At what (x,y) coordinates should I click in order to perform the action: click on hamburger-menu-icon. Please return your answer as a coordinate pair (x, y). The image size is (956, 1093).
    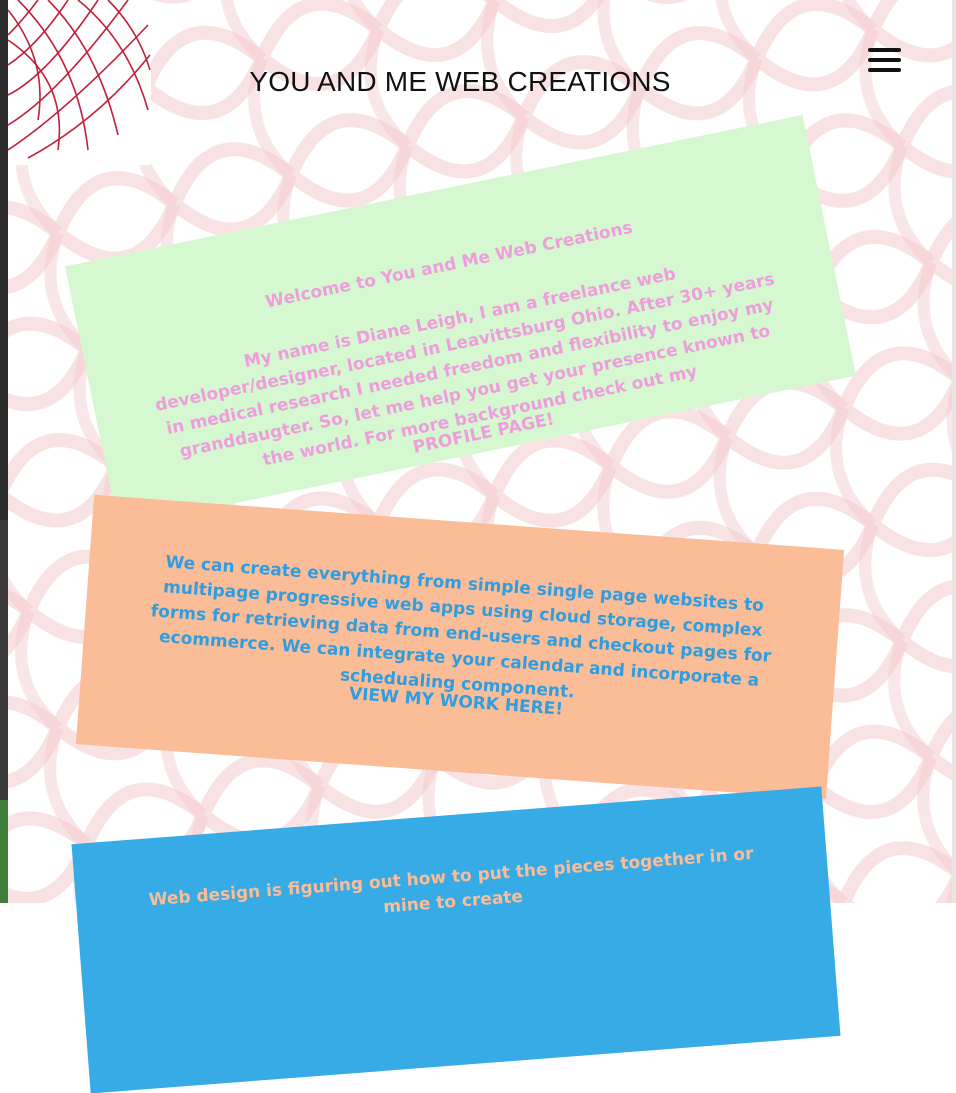
    Looking at the image, I should click on (884, 50).